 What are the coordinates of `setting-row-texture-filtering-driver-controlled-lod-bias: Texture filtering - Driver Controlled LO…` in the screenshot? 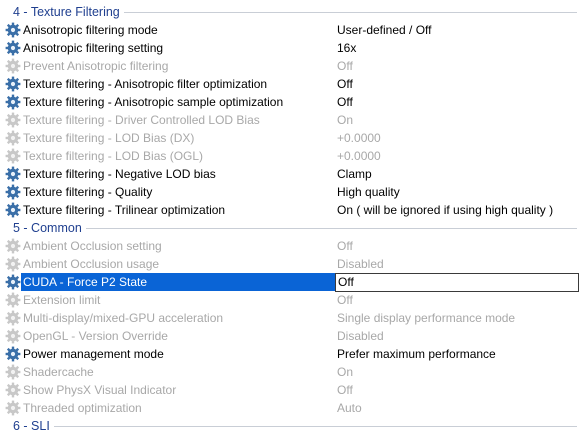 It's located at (289, 120).